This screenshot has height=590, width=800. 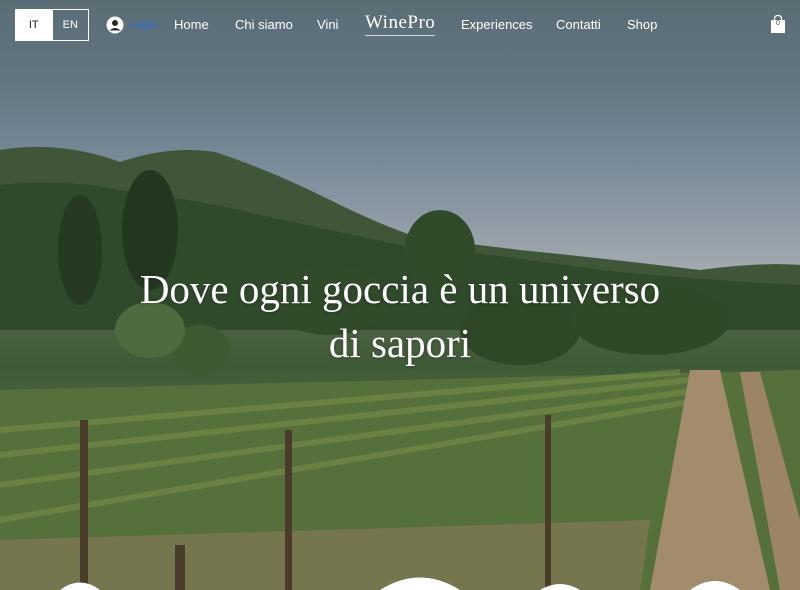 I want to click on cart-button: 0, so click(x=778, y=26).